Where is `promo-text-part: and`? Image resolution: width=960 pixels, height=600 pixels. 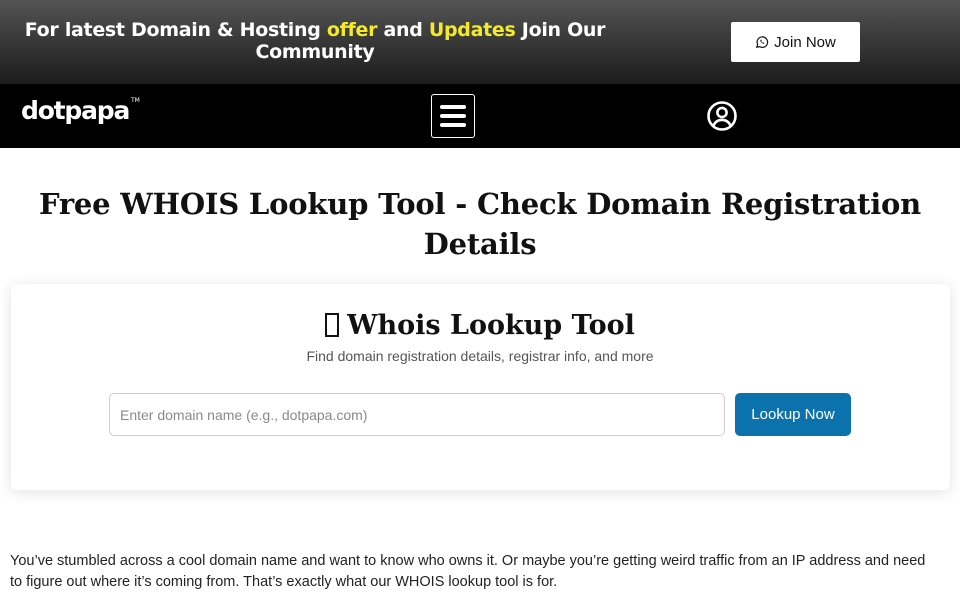
promo-text-part: and is located at coordinates (403, 30).